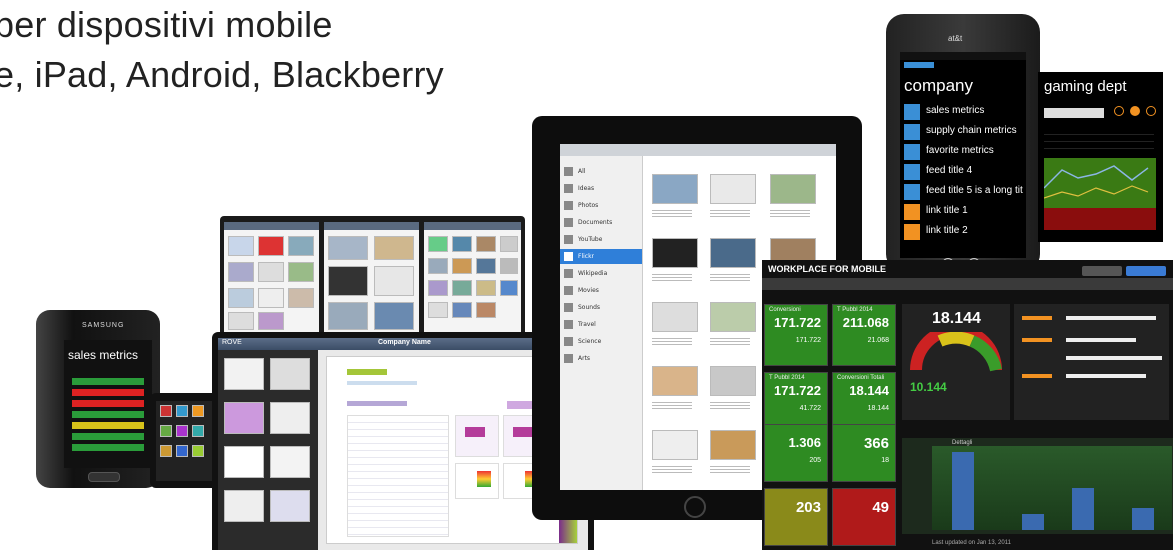 This screenshot has width=1173, height=550. I want to click on dashboard-brand: WORKPLACE FOR MOBILE, so click(827, 269).